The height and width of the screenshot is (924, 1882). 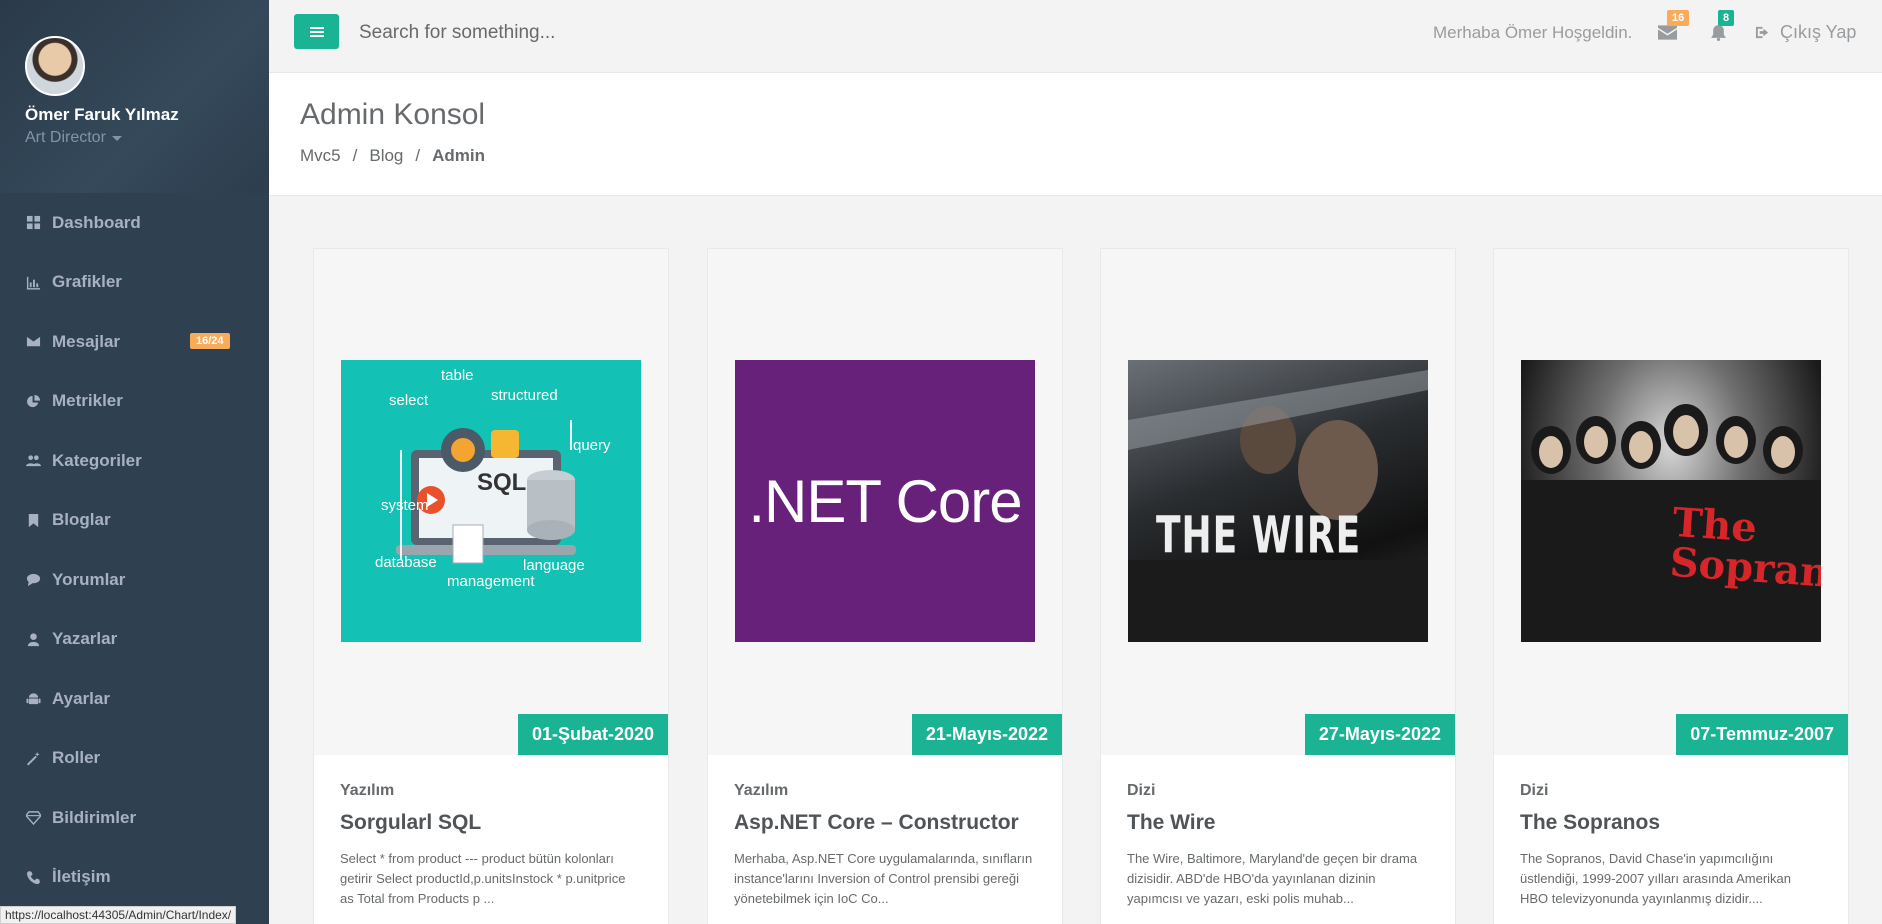 I want to click on notifications-count-badge: 8, so click(x=1726, y=18).